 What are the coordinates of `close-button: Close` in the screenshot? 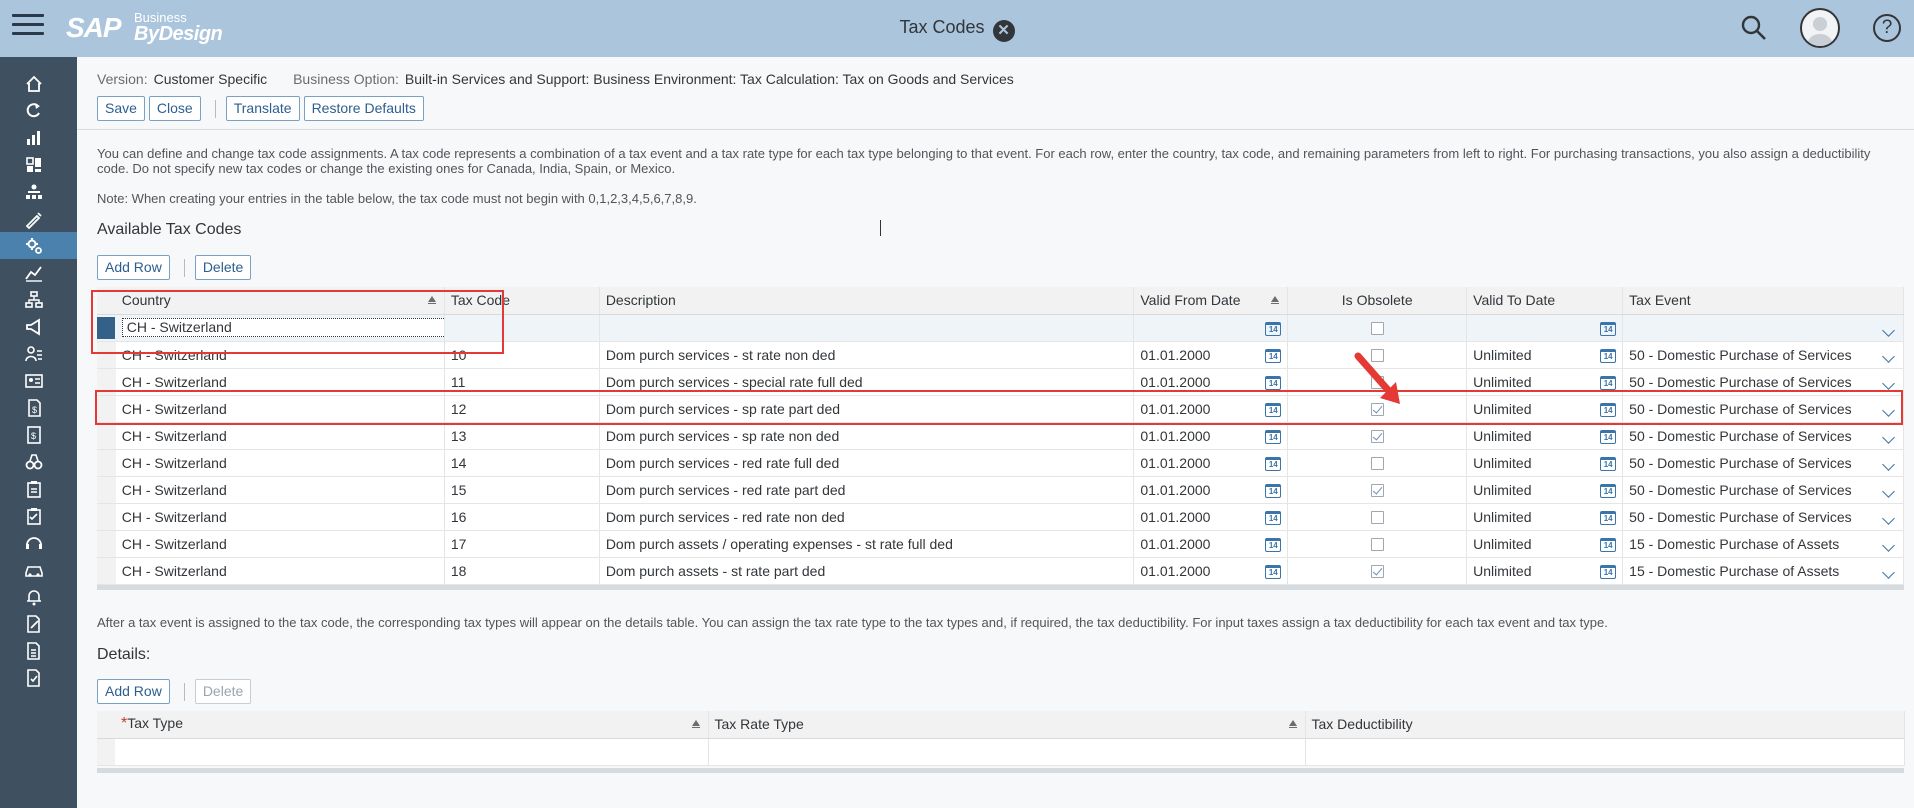 It's located at (174, 108).